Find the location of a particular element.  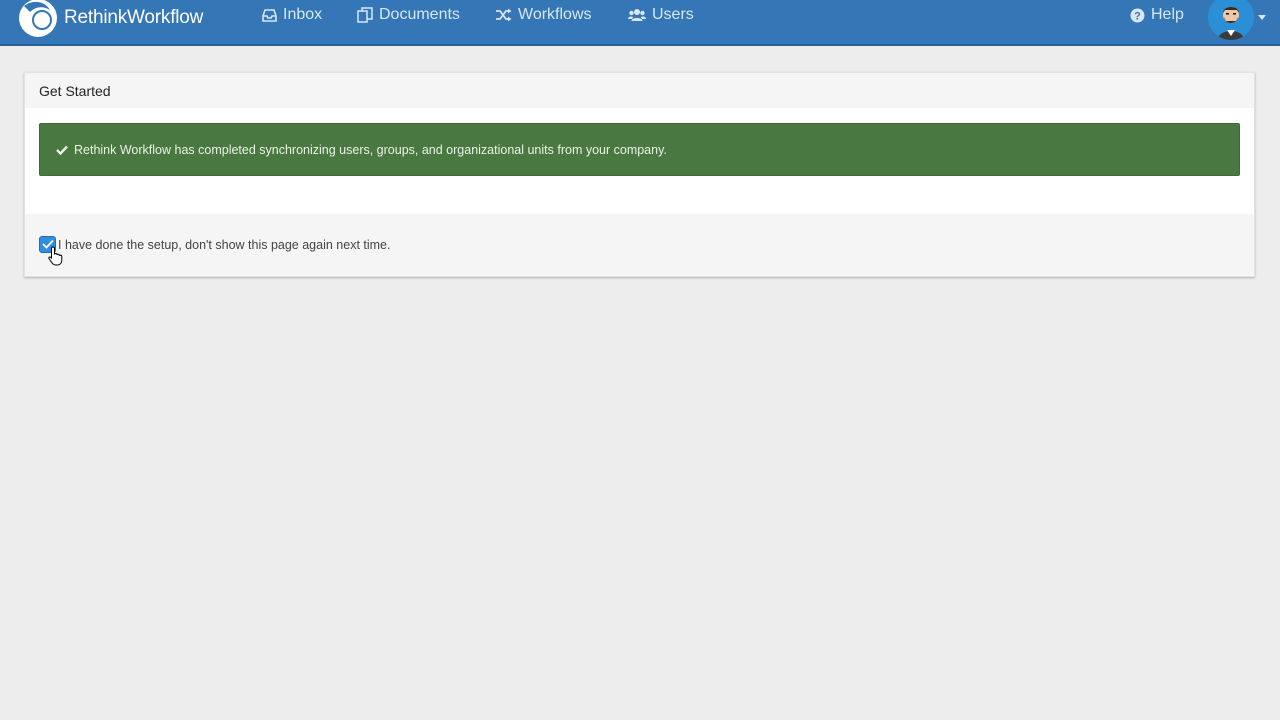

check-icon is located at coordinates (62, 150).